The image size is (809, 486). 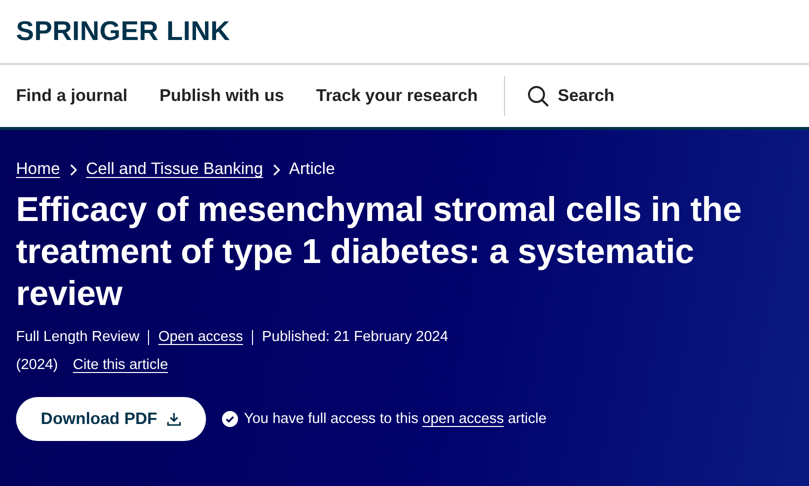 I want to click on year-text: (2024), so click(x=37, y=365).